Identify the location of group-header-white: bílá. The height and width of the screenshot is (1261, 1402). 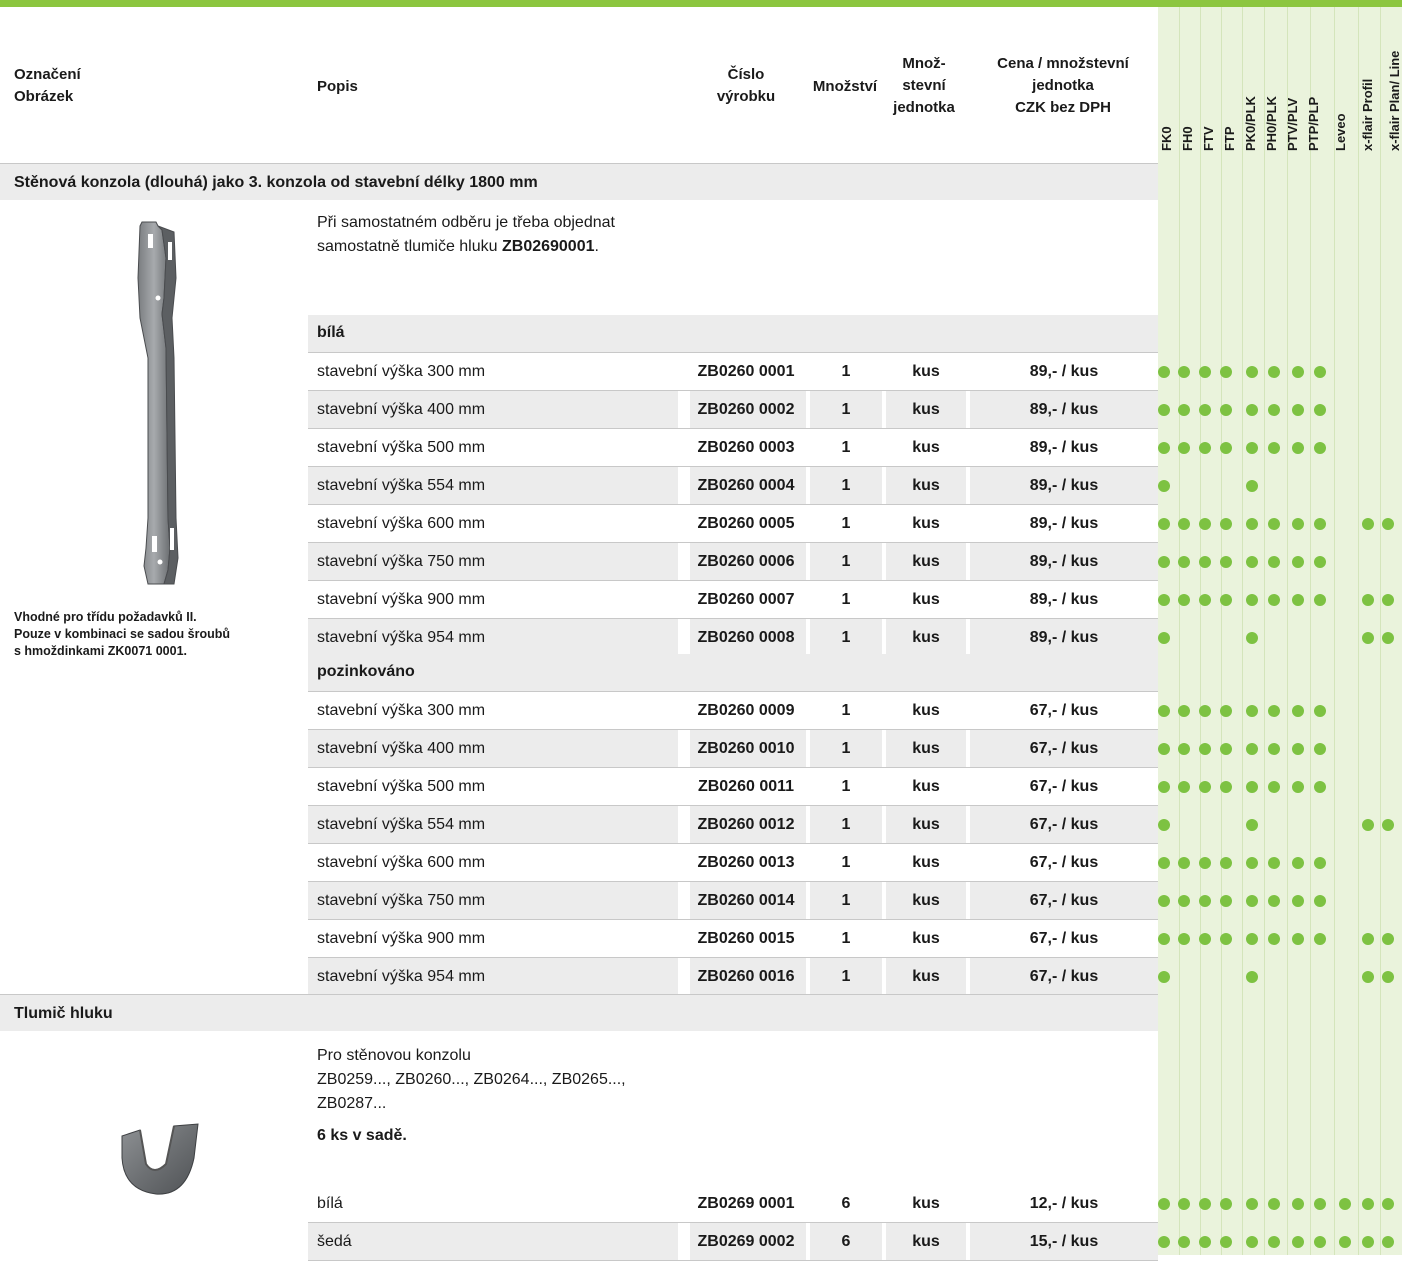
(733, 334).